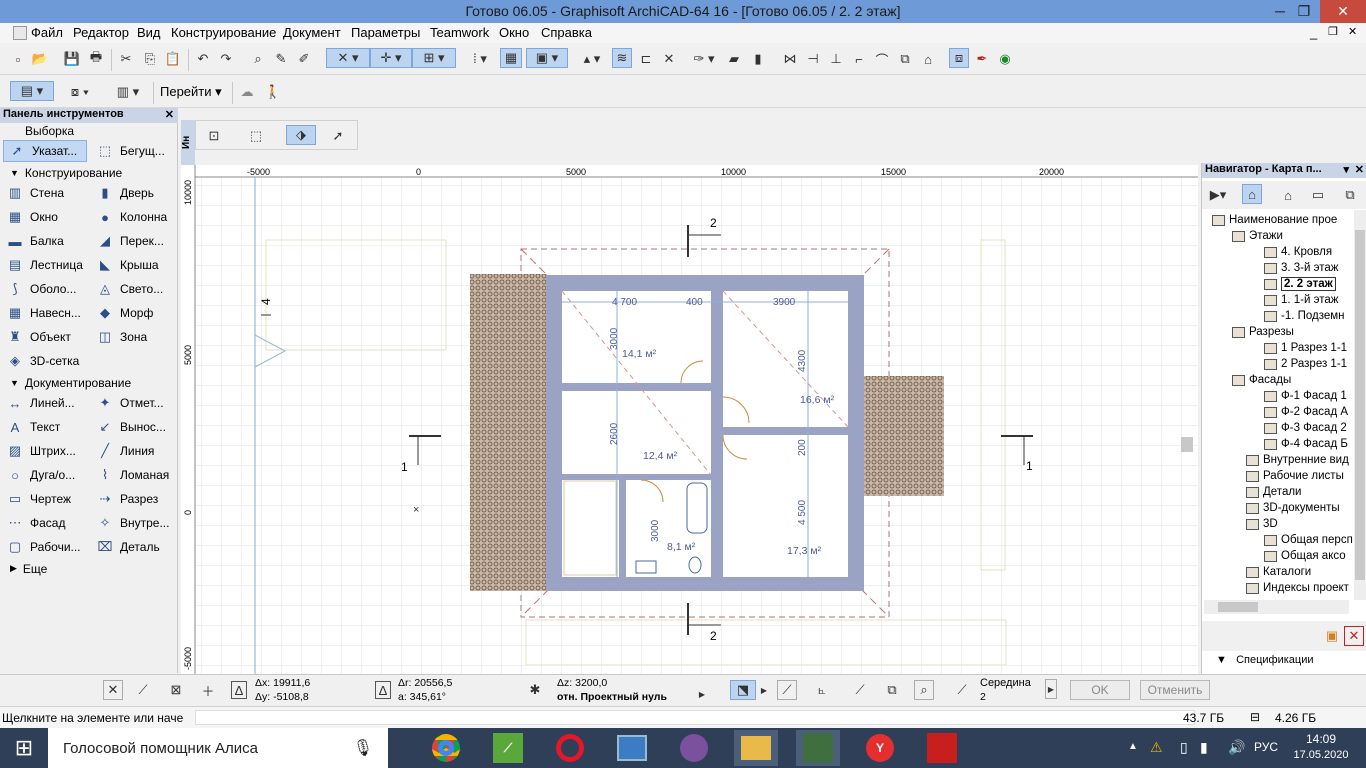 The width and height of the screenshot is (1366, 768). What do you see at coordinates (169, 114) in the screenshot?
I see `toolbox-close-icon: ✕` at bounding box center [169, 114].